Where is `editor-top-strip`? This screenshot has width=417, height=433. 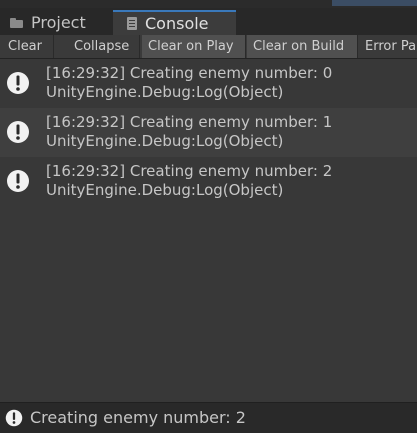
editor-top-strip is located at coordinates (208, 4).